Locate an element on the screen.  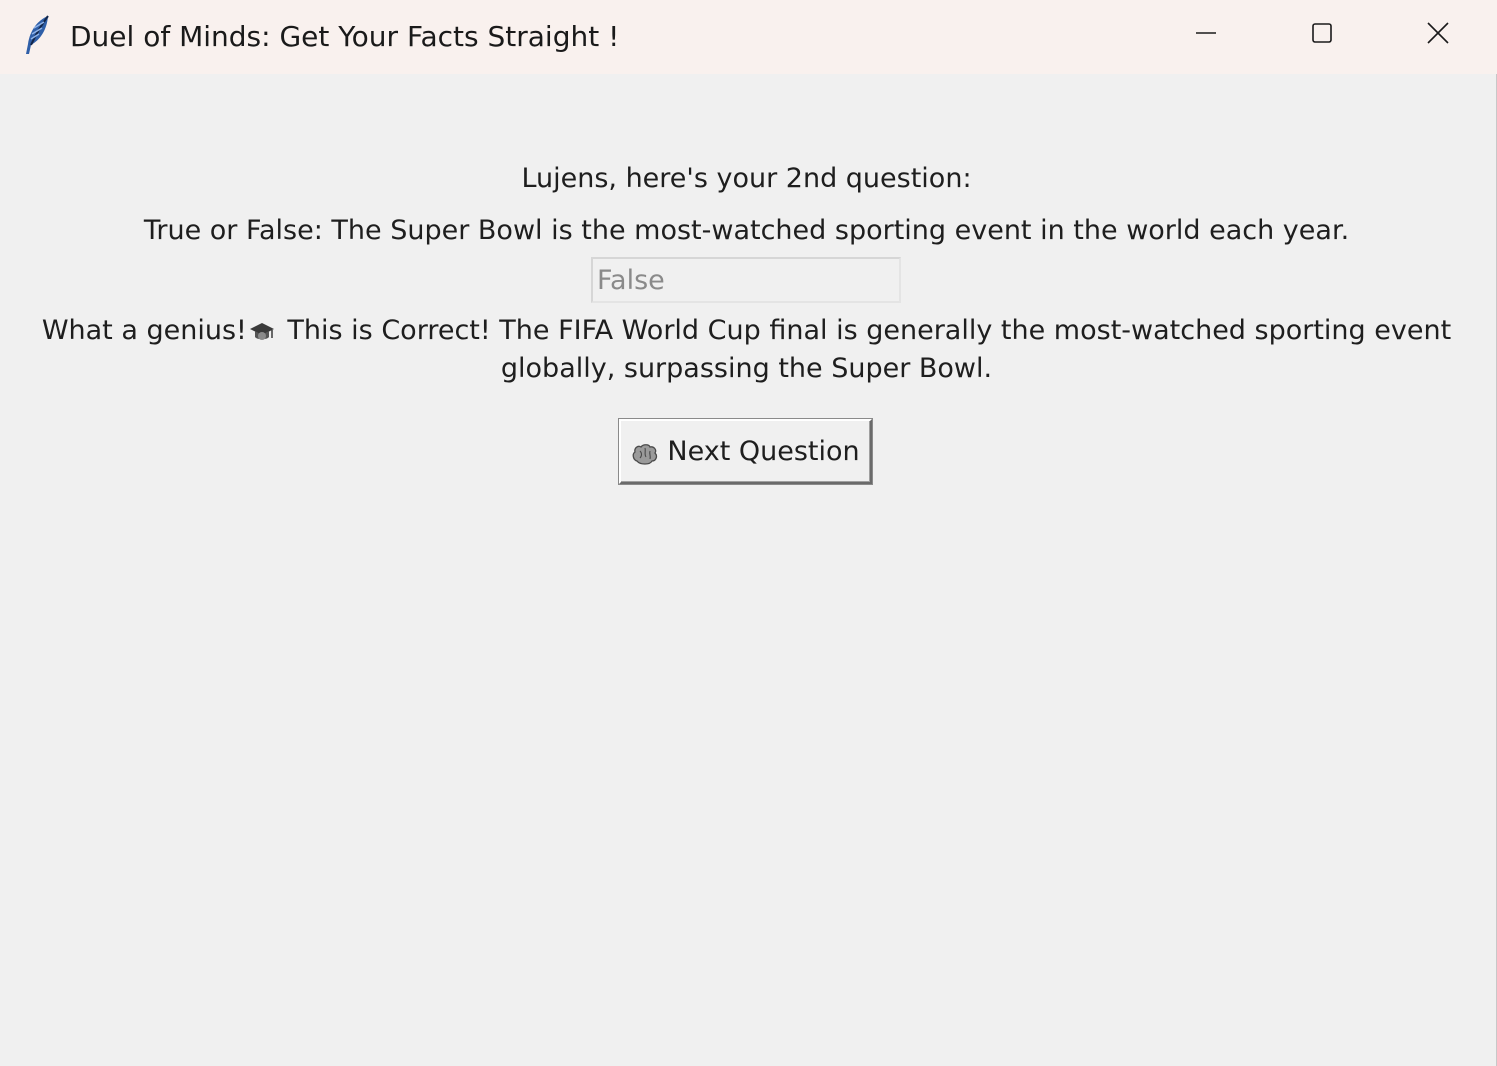
feather-icon is located at coordinates (37, 35).